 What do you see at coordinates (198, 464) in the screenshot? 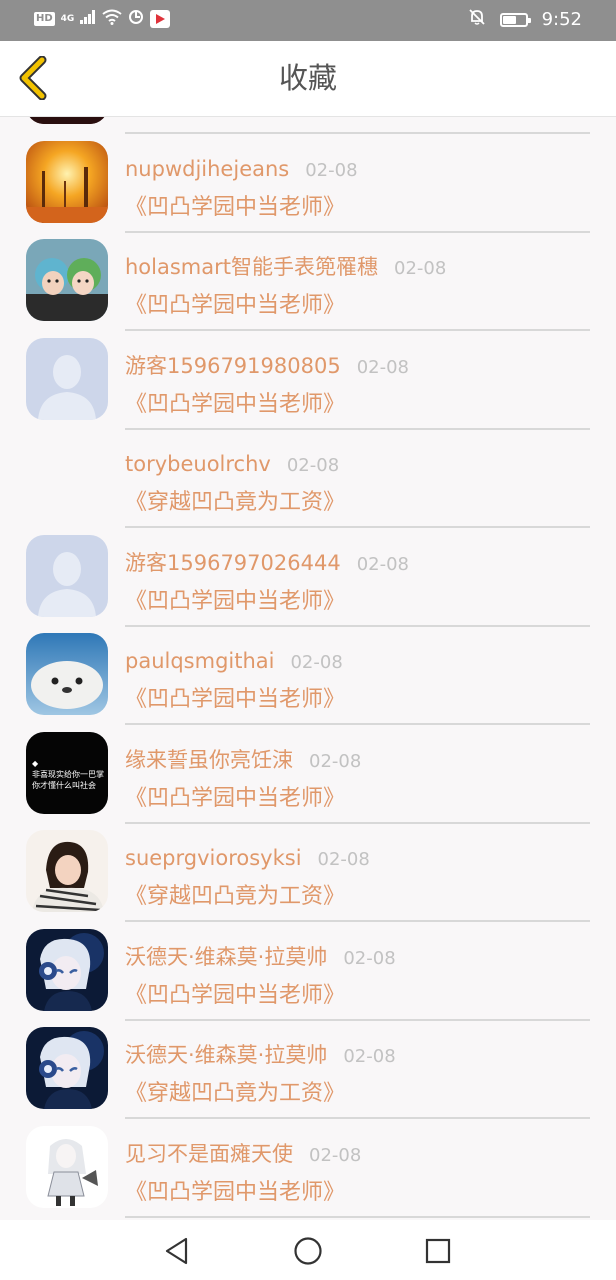
I see `username: torybeuolrchv` at bounding box center [198, 464].